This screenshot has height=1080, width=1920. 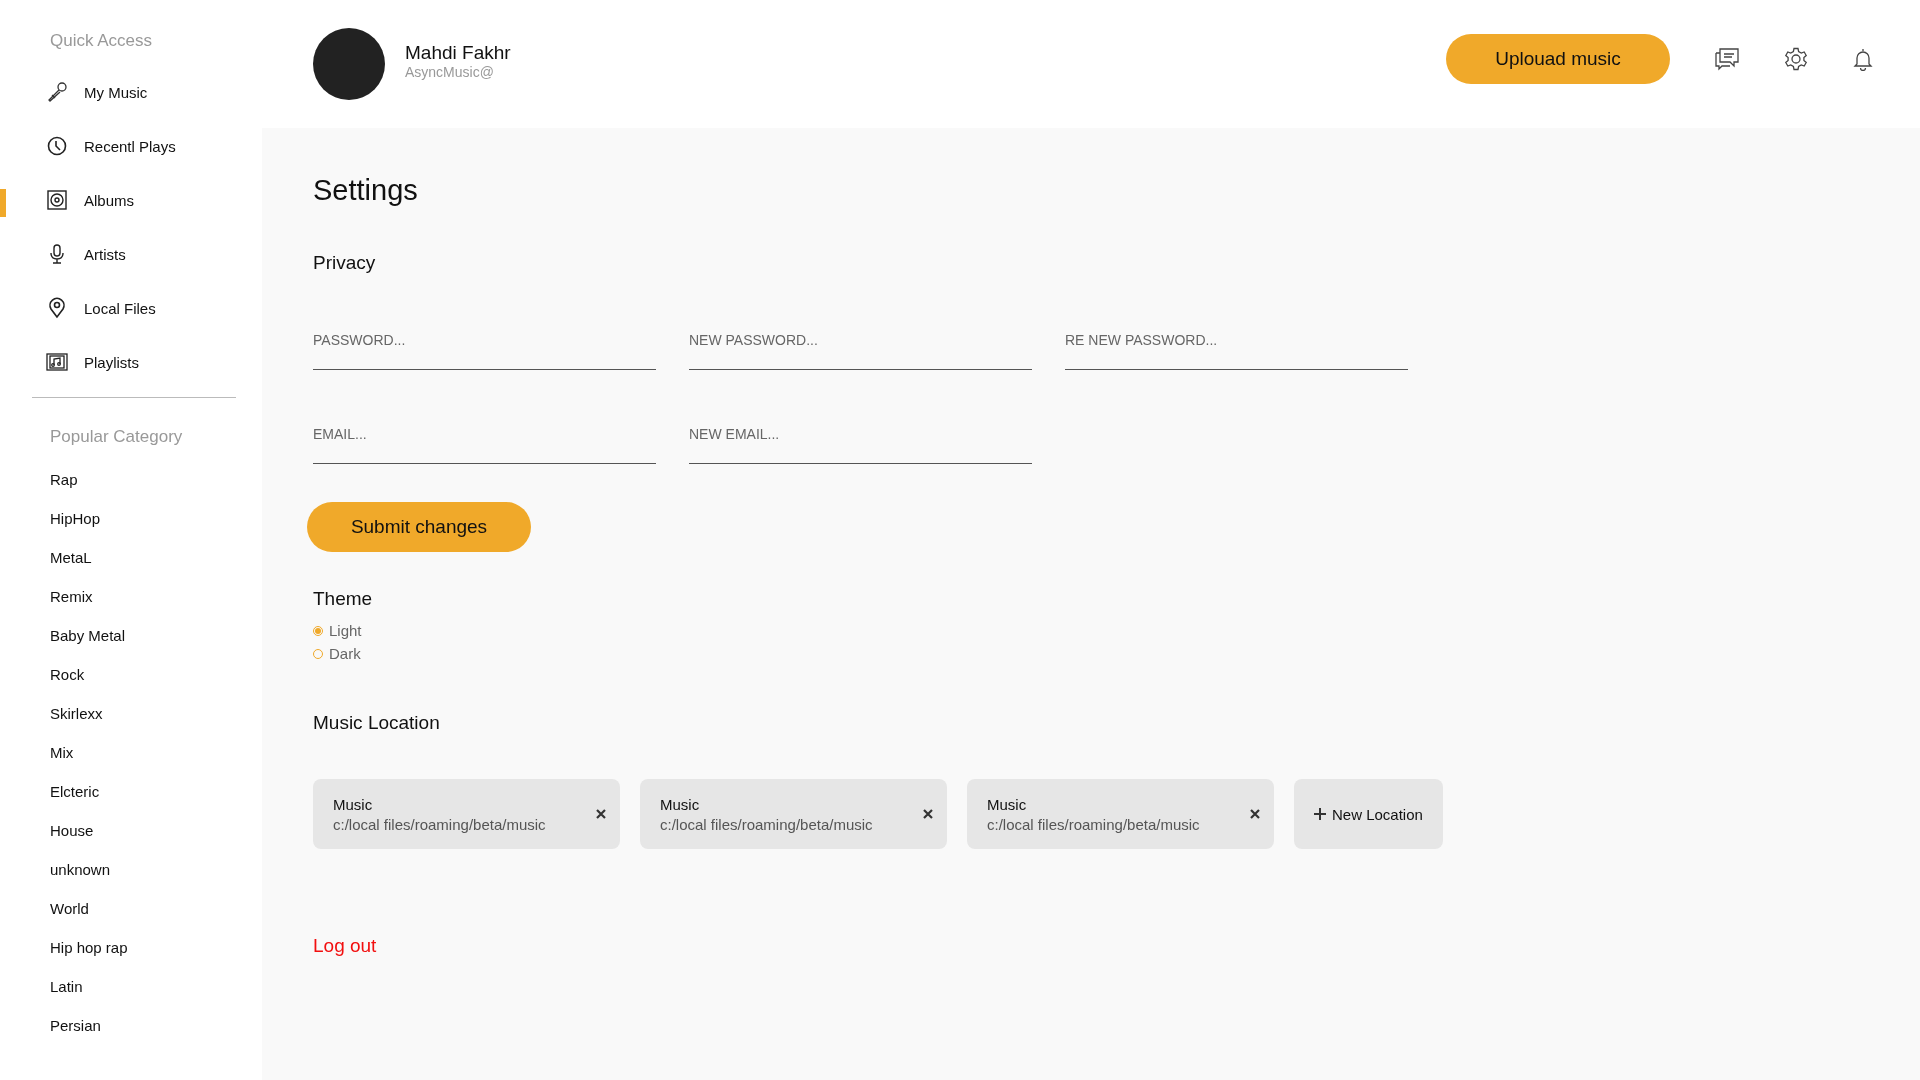 What do you see at coordinates (131, 362) in the screenshot?
I see `sidebar-item: Playlists` at bounding box center [131, 362].